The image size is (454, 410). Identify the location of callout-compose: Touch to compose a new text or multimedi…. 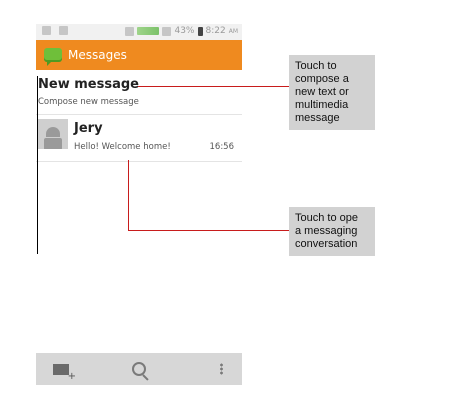
(332, 92).